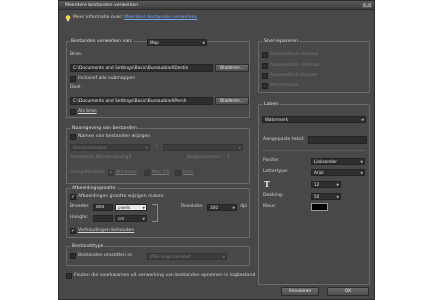  Describe the element at coordinates (73, 137) in the screenshot. I see `rename-files-checkbox` at that location.